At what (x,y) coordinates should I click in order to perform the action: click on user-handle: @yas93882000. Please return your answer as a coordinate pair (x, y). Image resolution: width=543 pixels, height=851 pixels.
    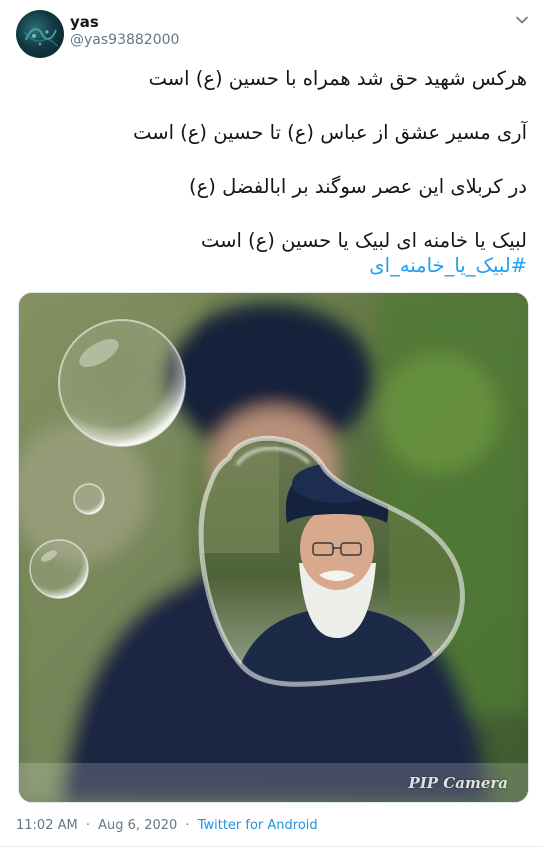
    Looking at the image, I should click on (124, 40).